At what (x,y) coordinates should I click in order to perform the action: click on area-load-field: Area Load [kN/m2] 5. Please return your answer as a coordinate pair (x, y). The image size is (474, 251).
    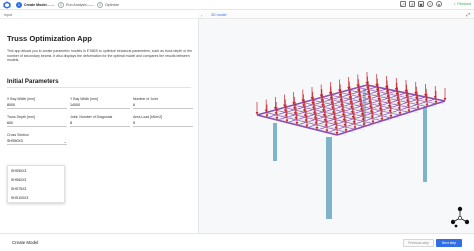
    Looking at the image, I should click on (163, 121).